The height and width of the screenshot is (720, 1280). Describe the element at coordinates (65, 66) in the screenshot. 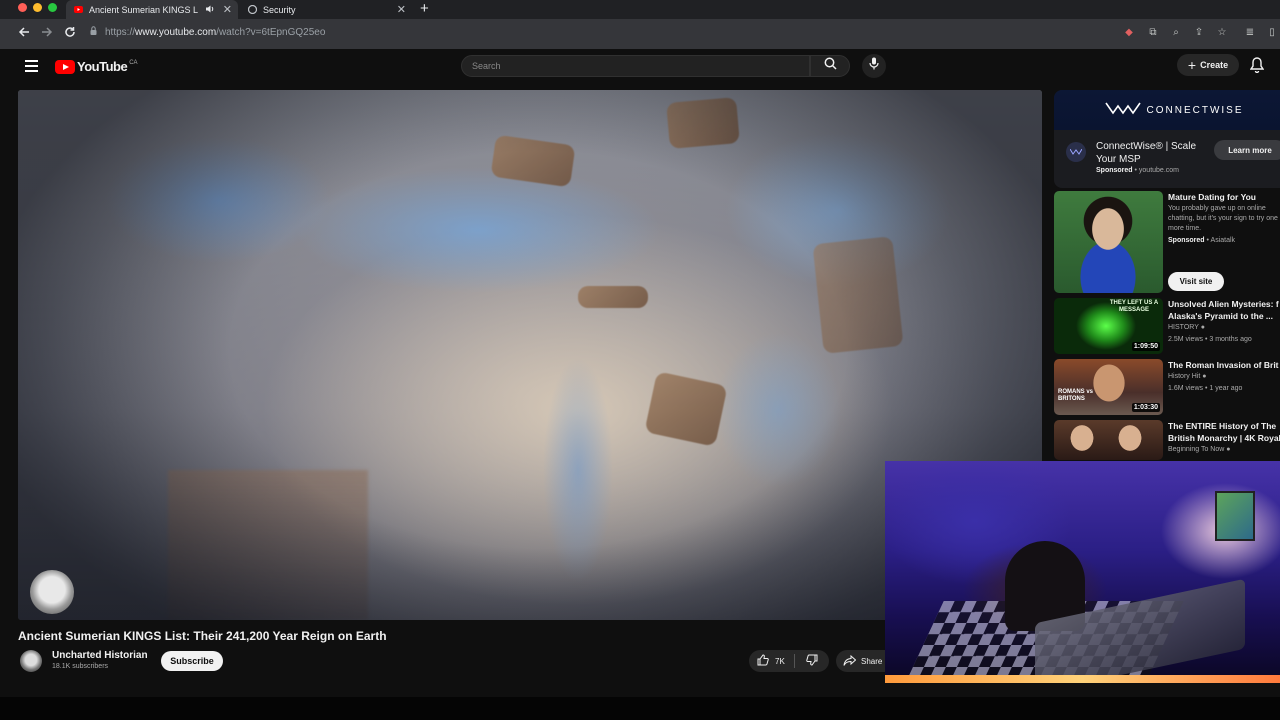

I see `youtube-play-icon` at that location.